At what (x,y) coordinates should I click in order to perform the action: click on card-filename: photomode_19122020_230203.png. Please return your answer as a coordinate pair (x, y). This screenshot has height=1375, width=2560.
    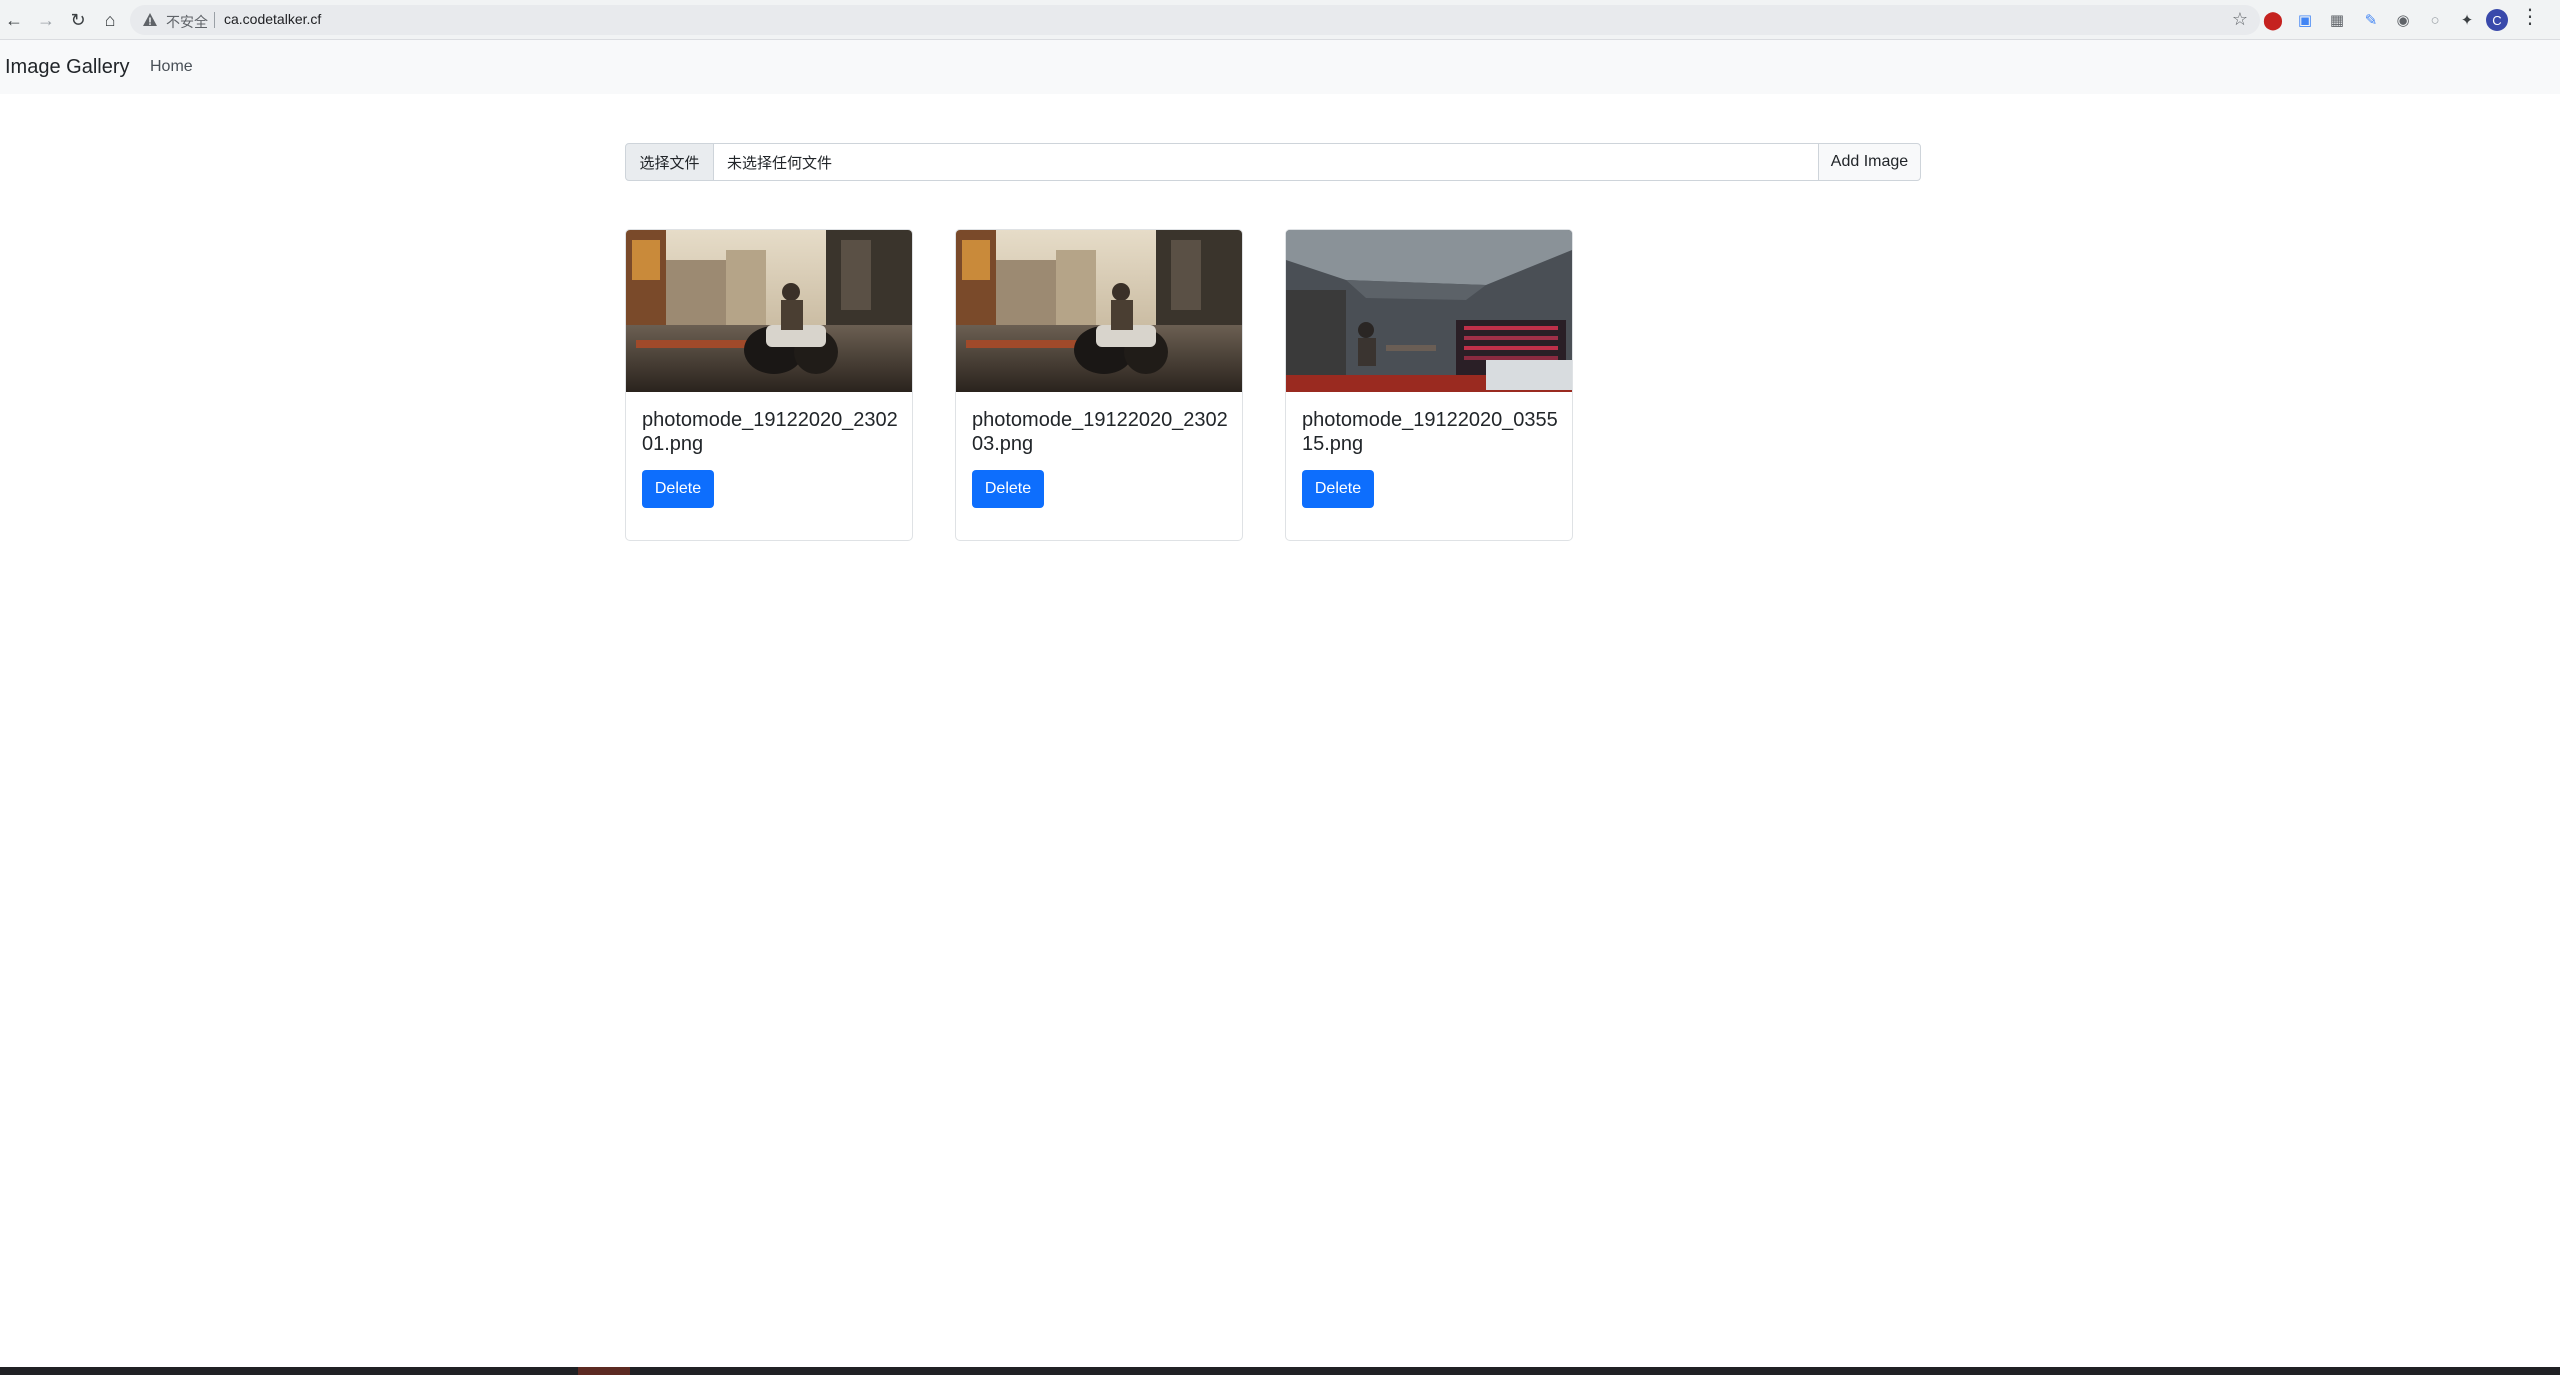
    Looking at the image, I should click on (1100, 432).